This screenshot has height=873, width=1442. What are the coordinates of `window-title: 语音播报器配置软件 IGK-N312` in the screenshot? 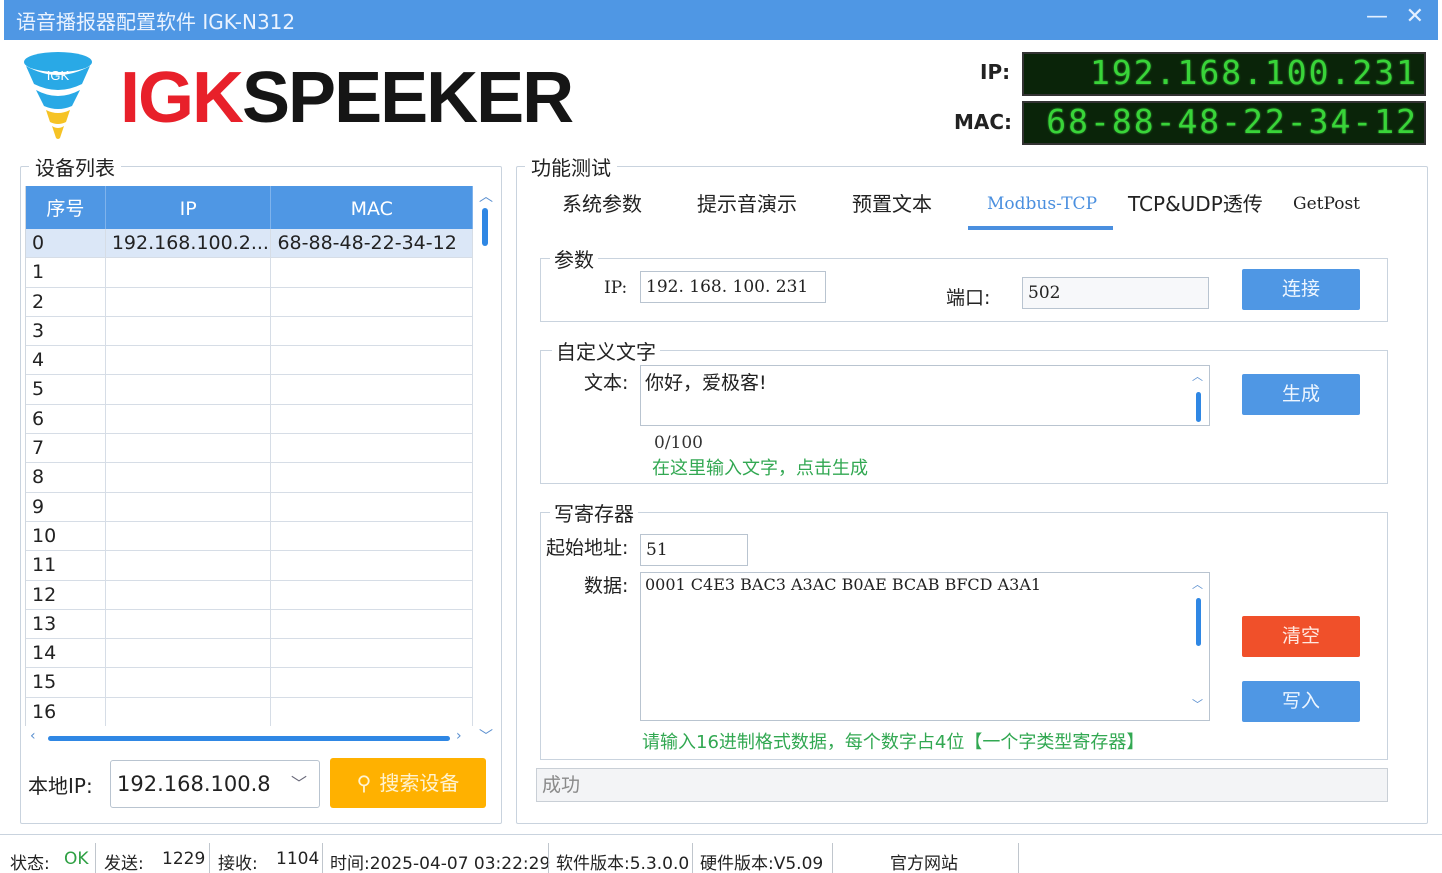 It's located at (156, 22).